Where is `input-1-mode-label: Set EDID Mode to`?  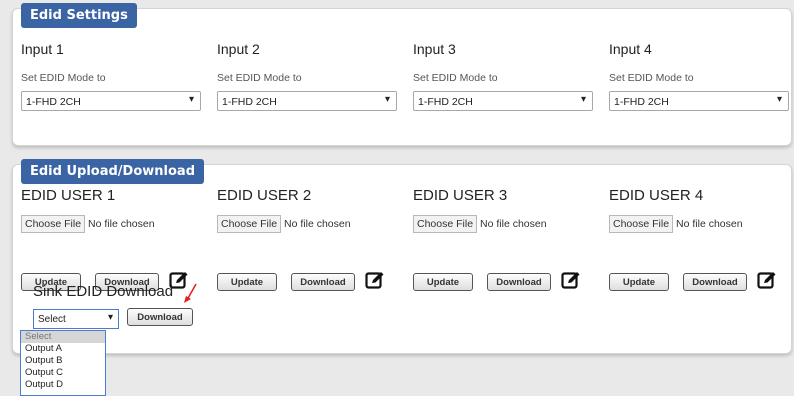
input-1-mode-label: Set EDID Mode to is located at coordinates (63, 78).